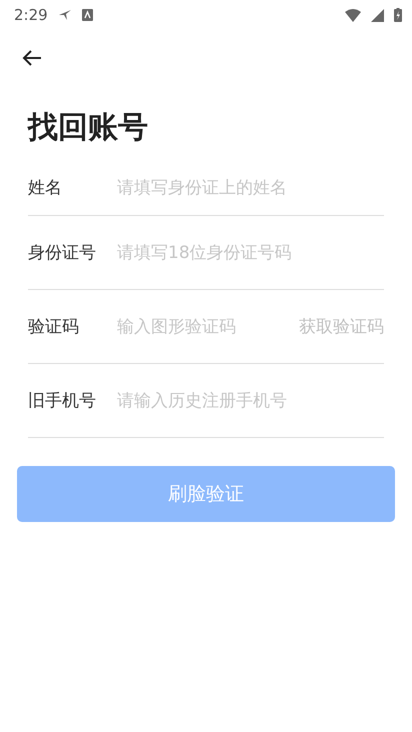 The height and width of the screenshot is (732, 412). I want to click on battery-icon, so click(398, 15).